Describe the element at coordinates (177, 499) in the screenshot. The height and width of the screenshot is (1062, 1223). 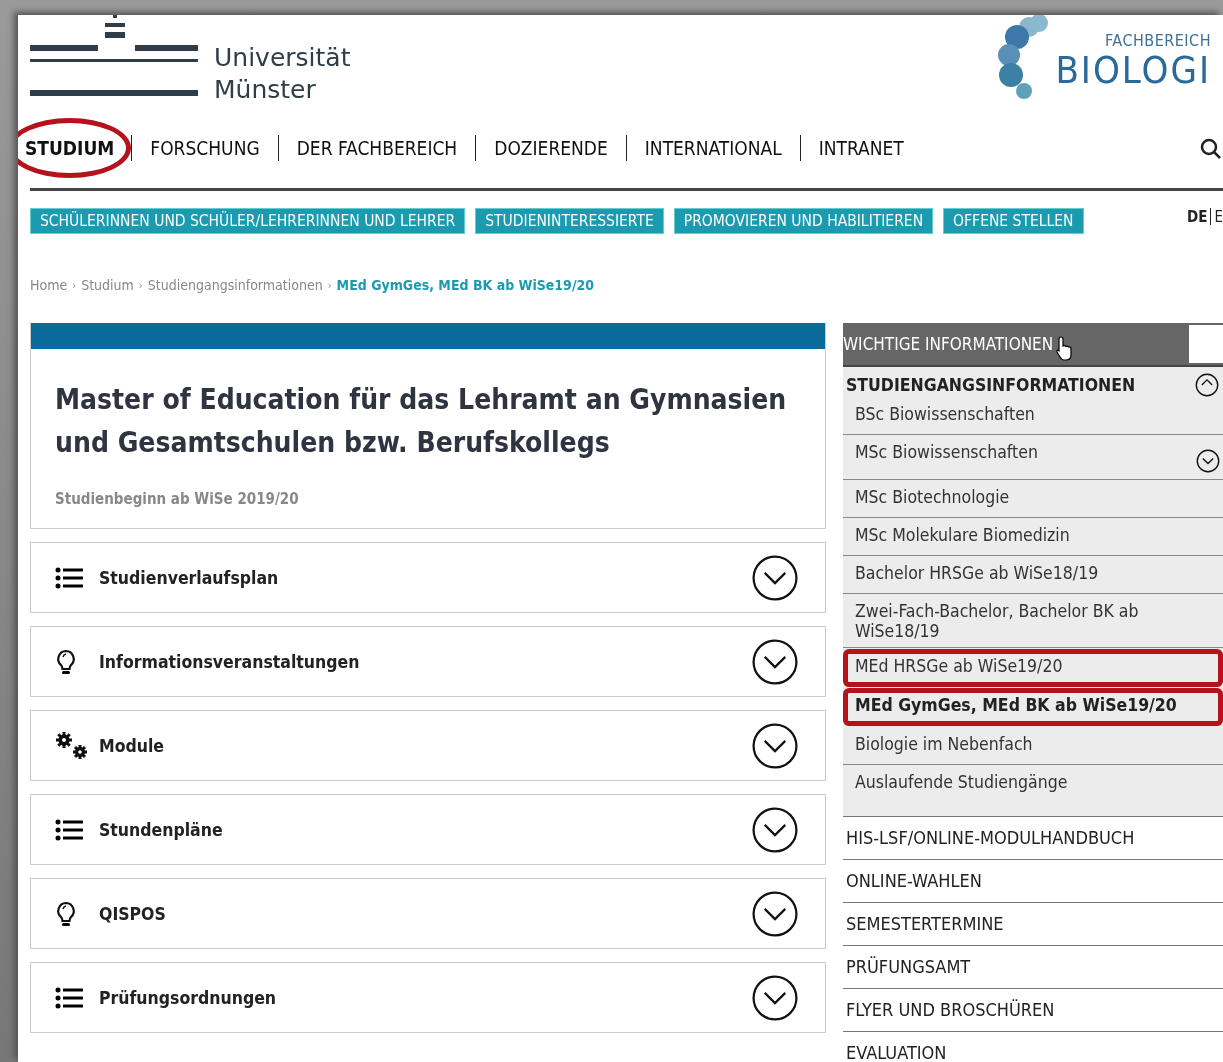
I see `page-subtitle: Studienbeginn ab WiSe 2019/20` at that location.